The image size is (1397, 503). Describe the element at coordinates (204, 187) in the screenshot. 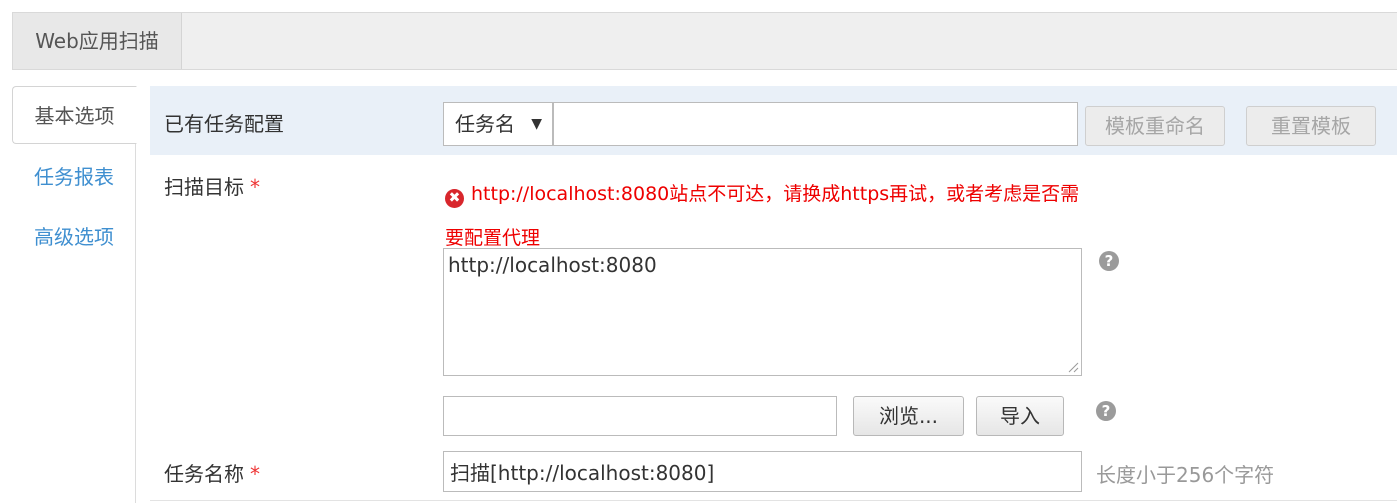

I see `scan-target-label-text: 扫描目标` at that location.